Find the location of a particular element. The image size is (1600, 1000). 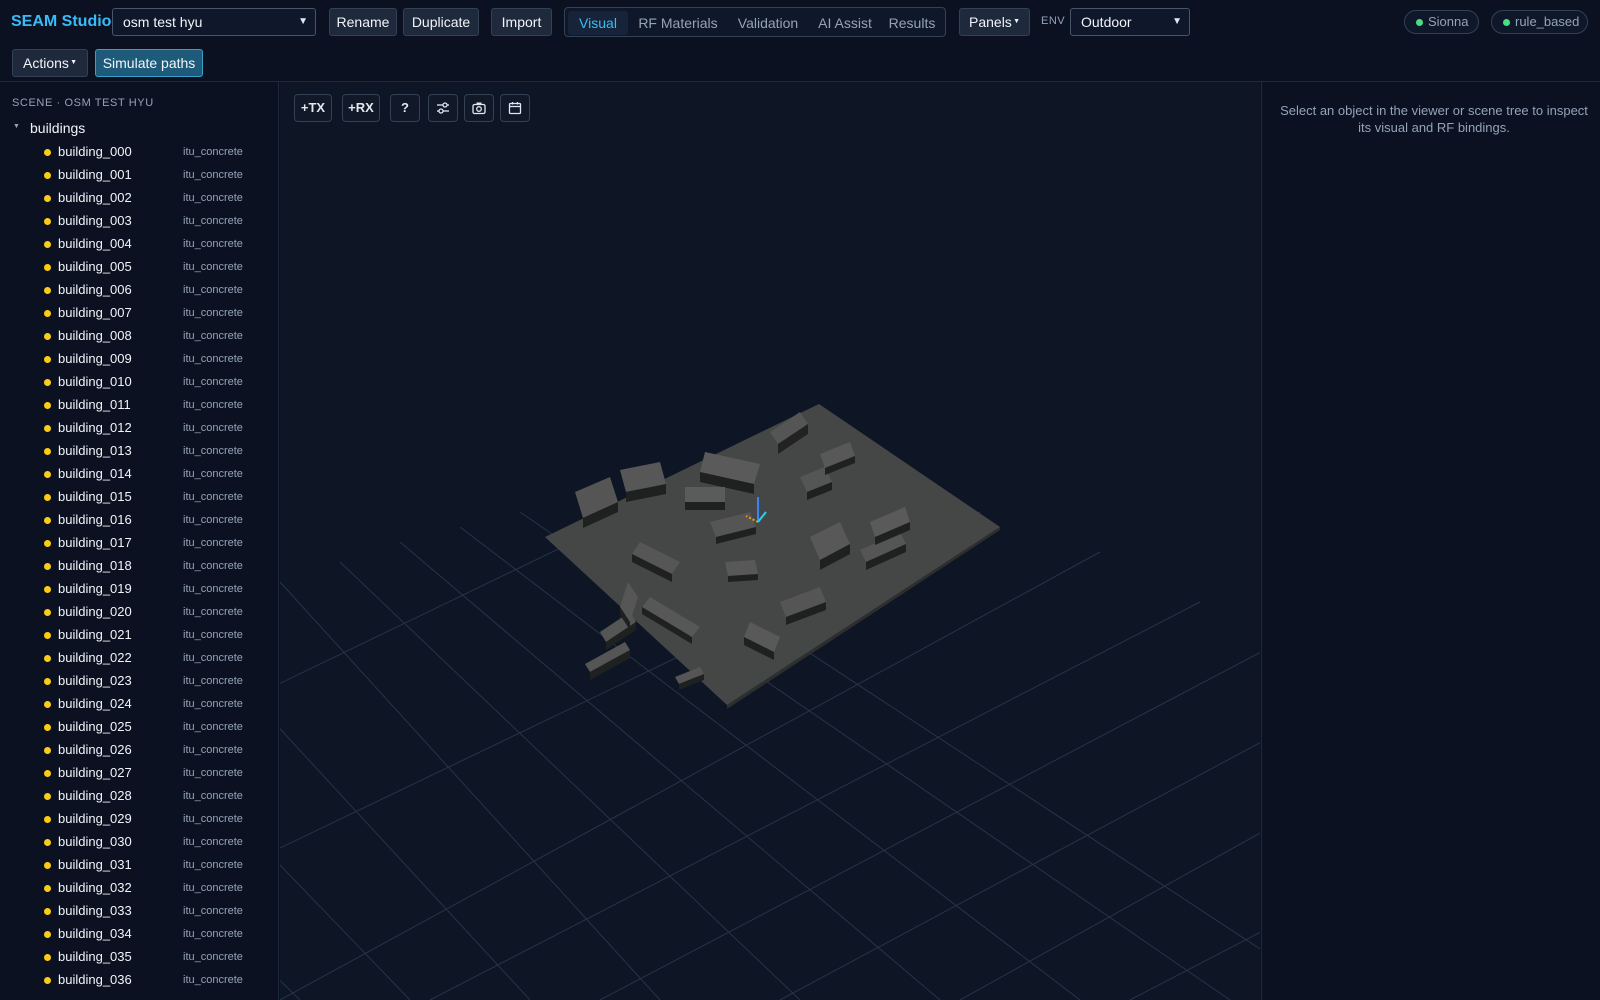

tree-item-building: building_004 itu_concrete is located at coordinates (139, 244).